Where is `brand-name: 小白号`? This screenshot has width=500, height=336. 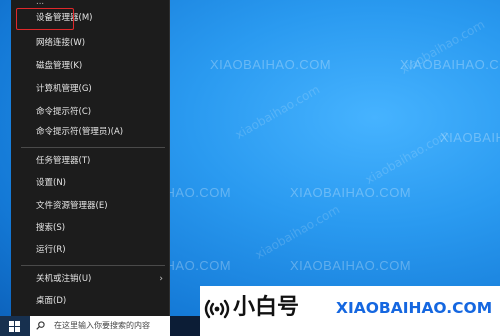 brand-name: 小白号 is located at coordinates (266, 307).